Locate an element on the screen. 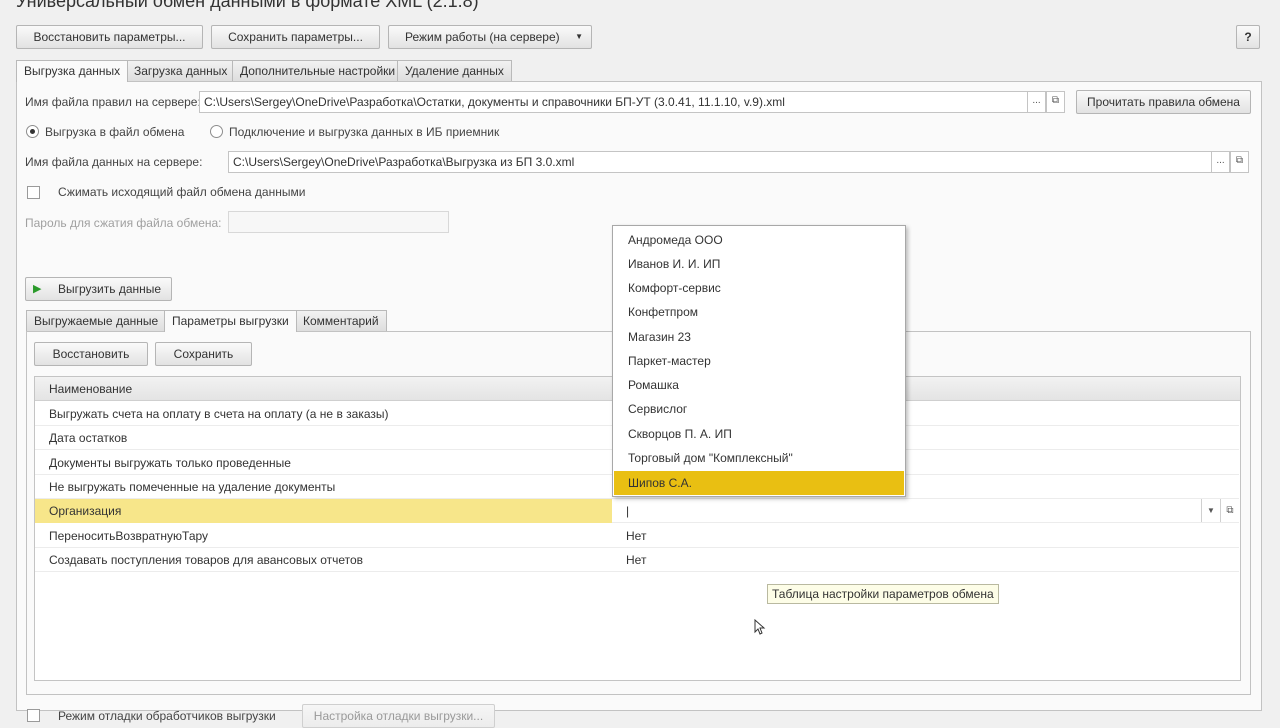 This screenshot has width=1280, height=728. export-to-ib-radio is located at coordinates (216, 131).